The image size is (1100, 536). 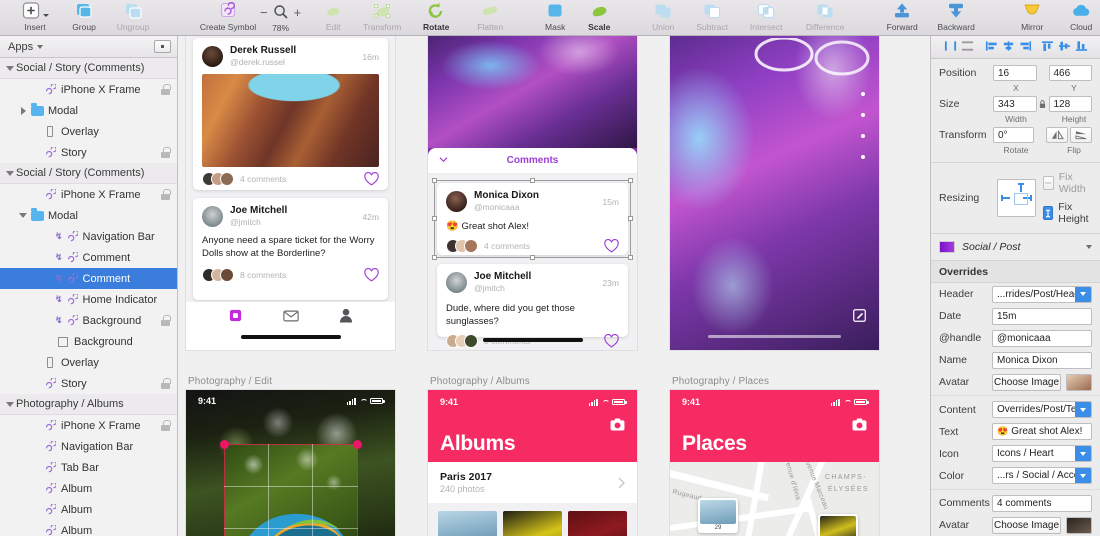 I want to click on fix-height-checkbox, so click(x=1048, y=213).